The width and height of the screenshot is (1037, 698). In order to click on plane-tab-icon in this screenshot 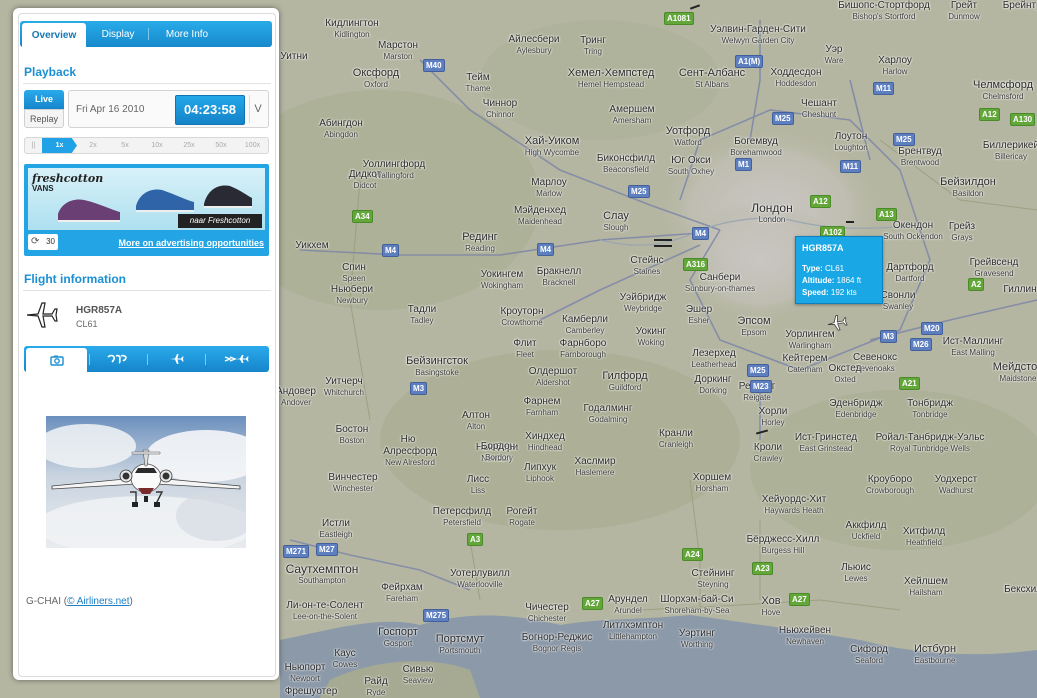, I will do `click(176, 359)`.